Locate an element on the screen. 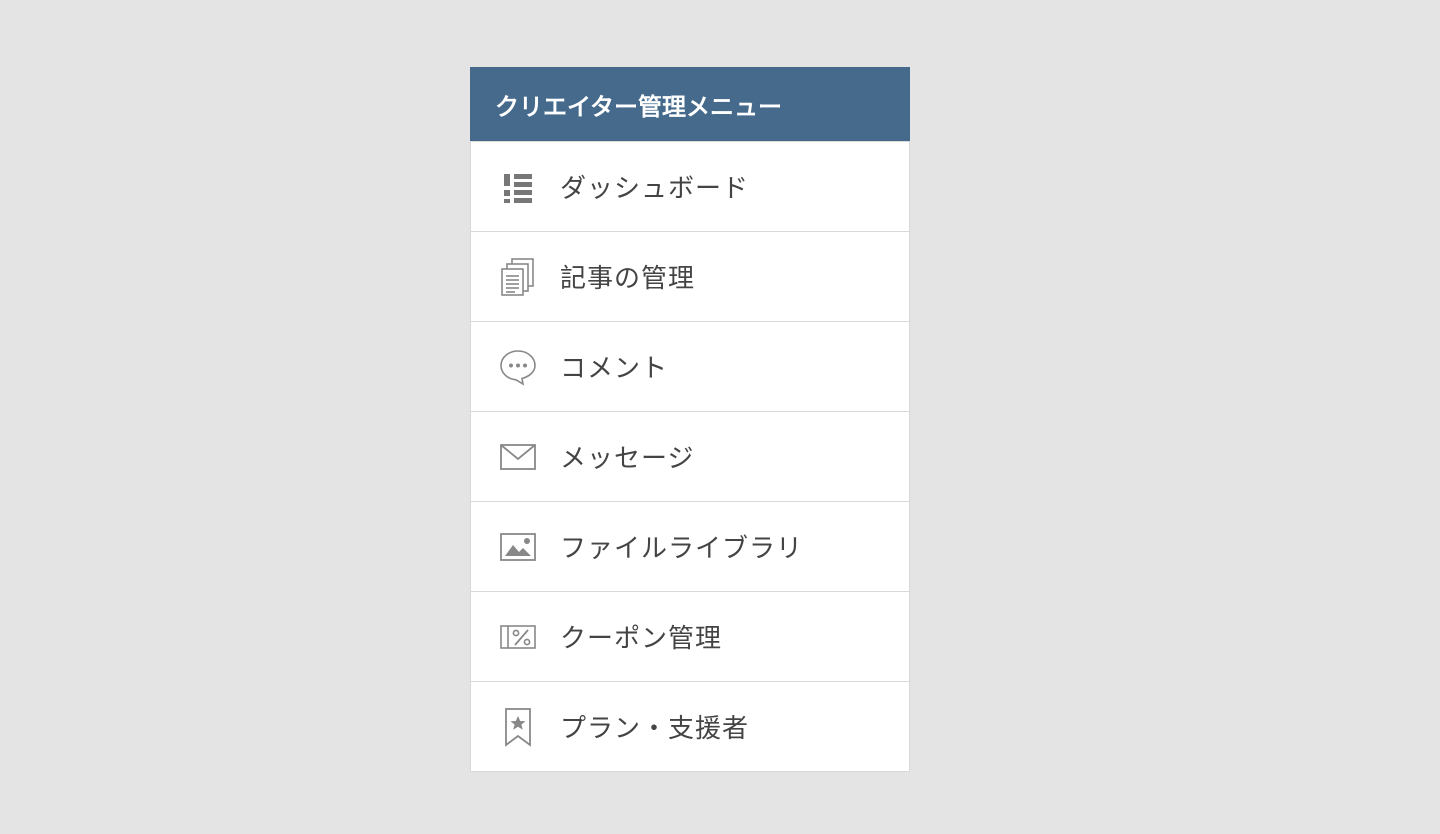  menu-item-label: プラン・支援者 is located at coordinates (655, 729).